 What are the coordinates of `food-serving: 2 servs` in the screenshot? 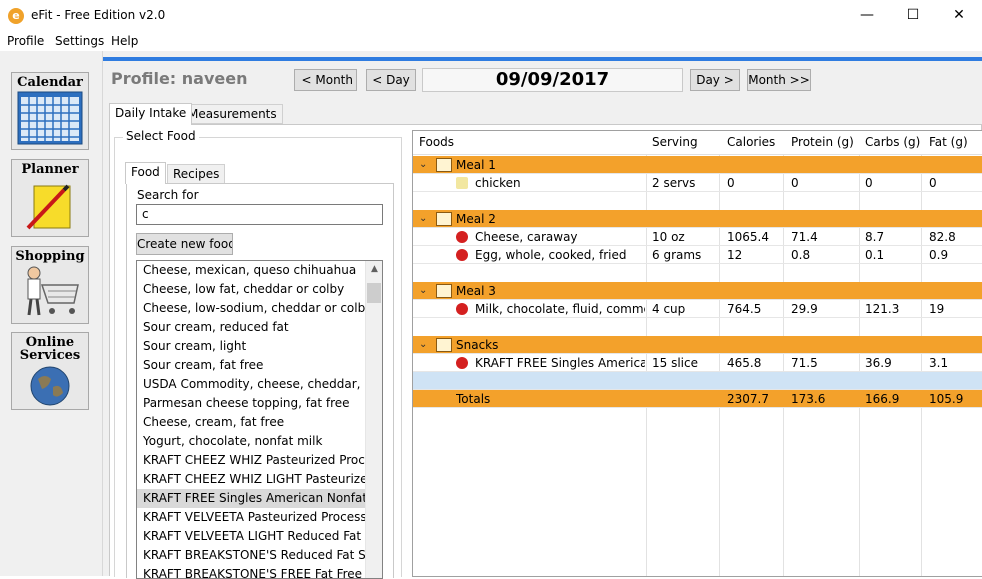 It's located at (674, 183).